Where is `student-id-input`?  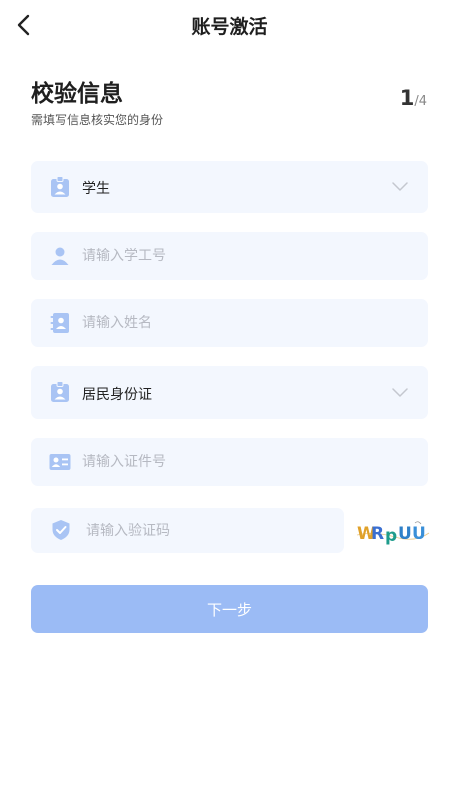 student-id-input is located at coordinates (232, 256).